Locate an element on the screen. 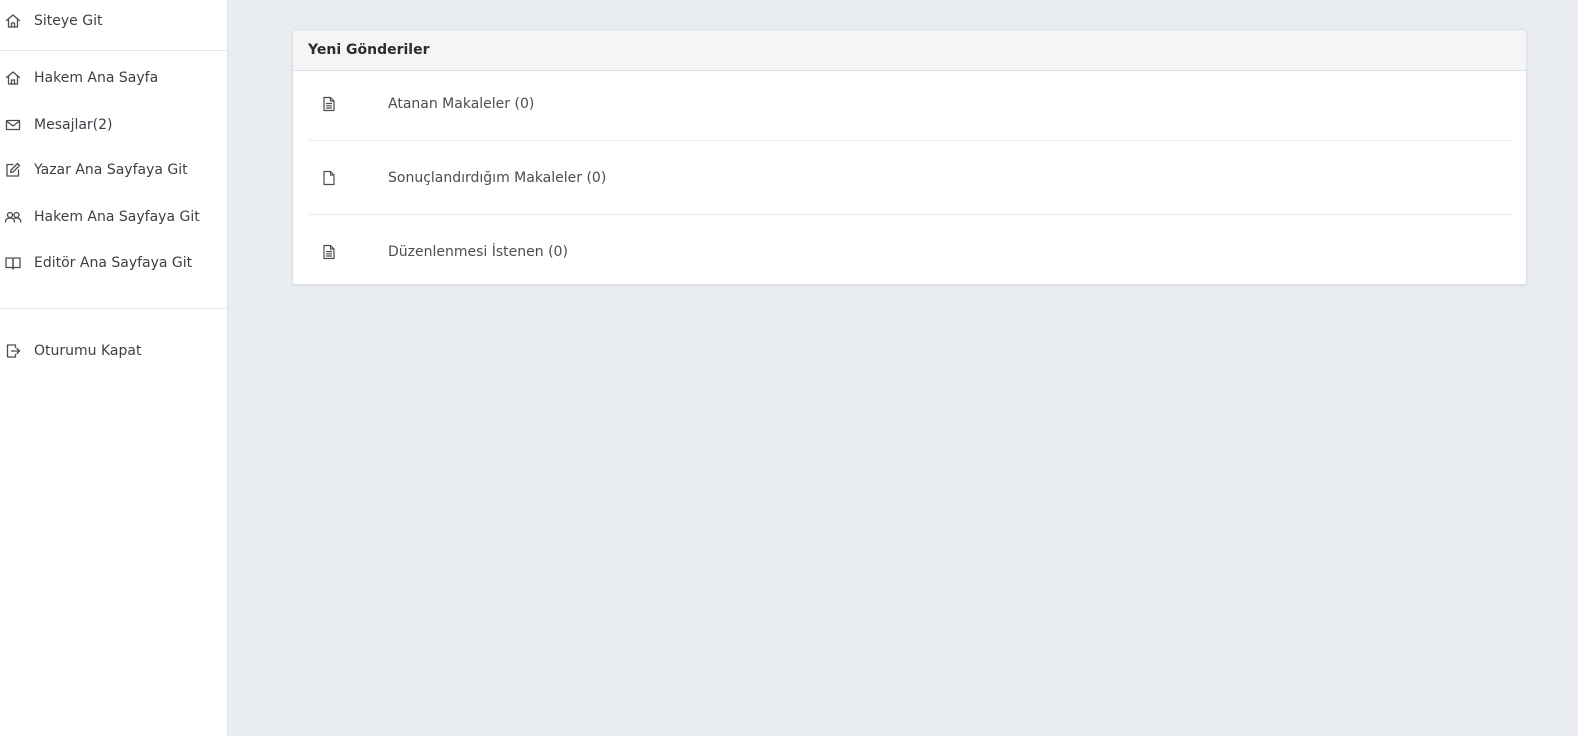 This screenshot has height=736, width=1578. file-icon is located at coordinates (329, 178).